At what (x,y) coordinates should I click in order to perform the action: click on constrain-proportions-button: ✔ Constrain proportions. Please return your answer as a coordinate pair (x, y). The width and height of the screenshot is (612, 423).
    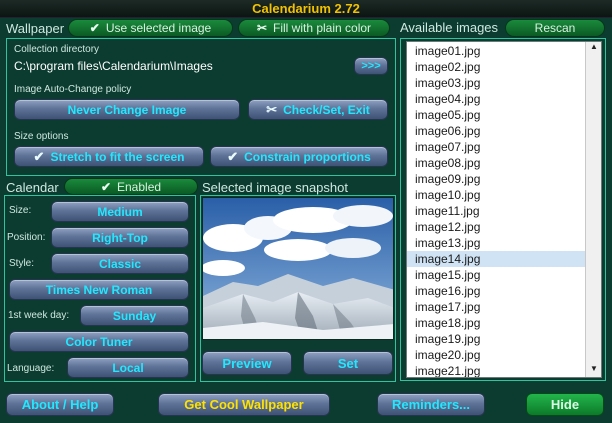
    Looking at the image, I should click on (299, 156).